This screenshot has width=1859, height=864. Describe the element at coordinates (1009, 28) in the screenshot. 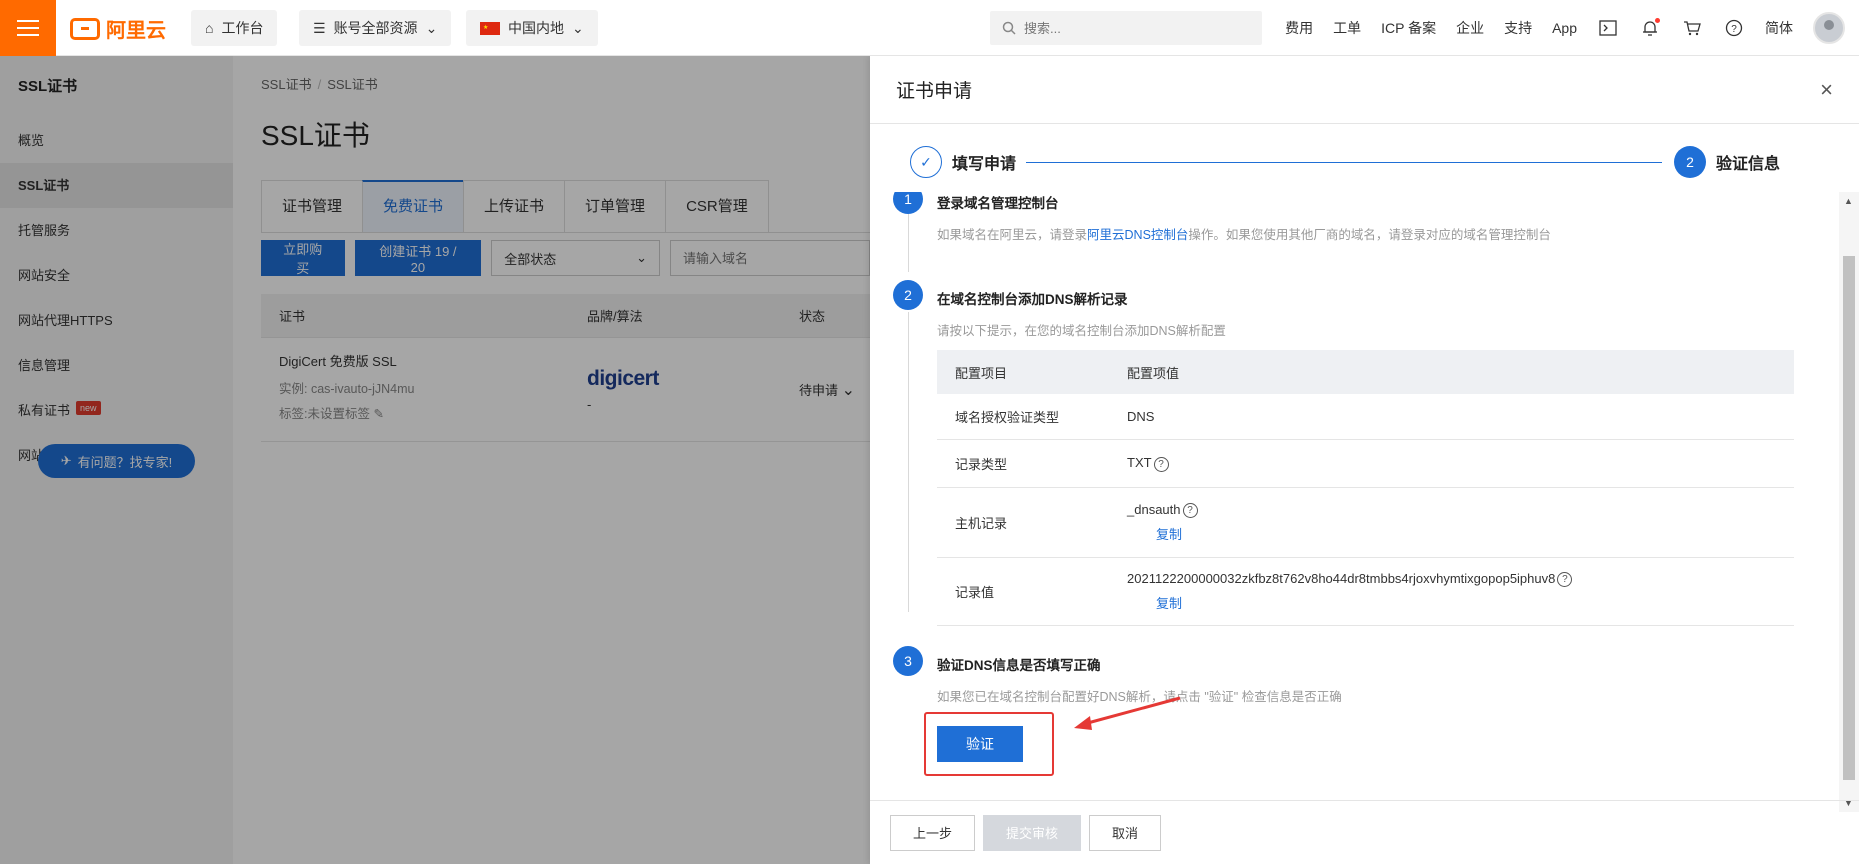

I see `search-icon` at that location.